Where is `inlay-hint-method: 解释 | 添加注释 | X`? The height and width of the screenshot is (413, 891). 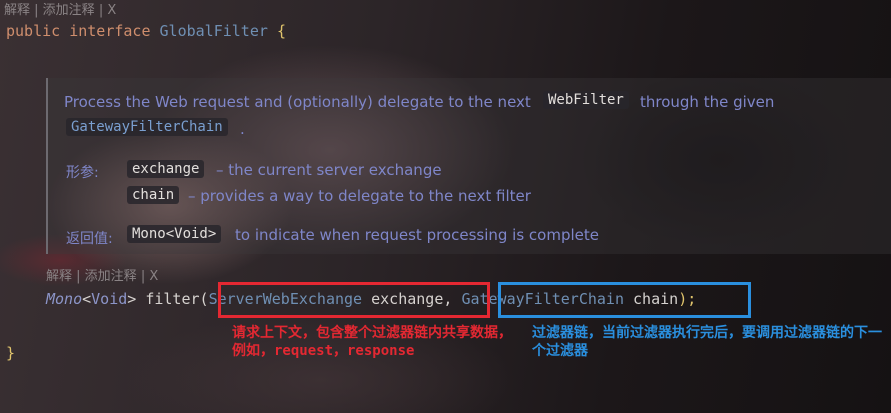
inlay-hint-method: 解释 | 添加注释 | X is located at coordinates (102, 274).